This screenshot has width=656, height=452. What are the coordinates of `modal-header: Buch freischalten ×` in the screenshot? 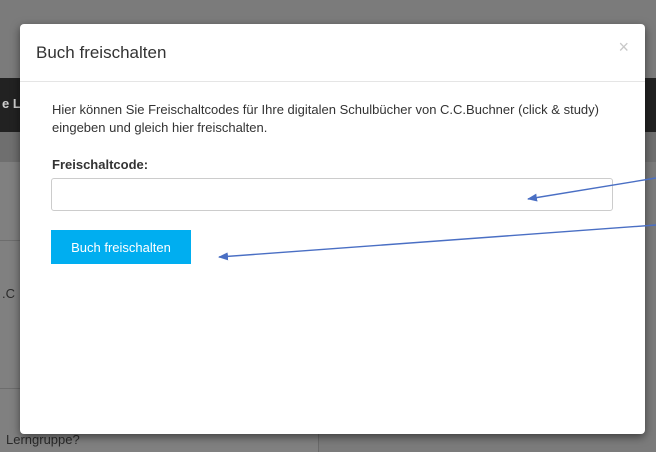 It's located at (332, 53).